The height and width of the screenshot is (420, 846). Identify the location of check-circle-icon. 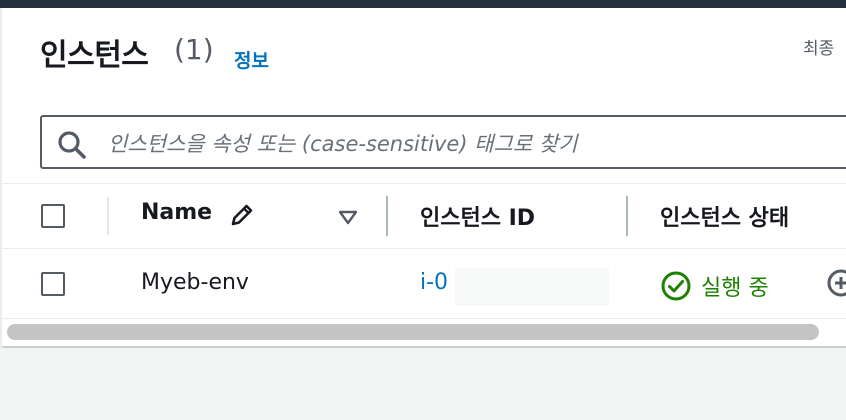
(676, 286).